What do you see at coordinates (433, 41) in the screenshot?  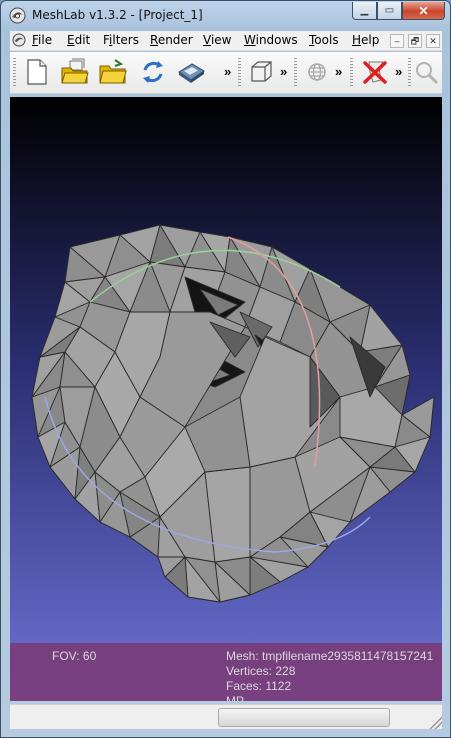 I see `mdi-close-button: ✕` at bounding box center [433, 41].